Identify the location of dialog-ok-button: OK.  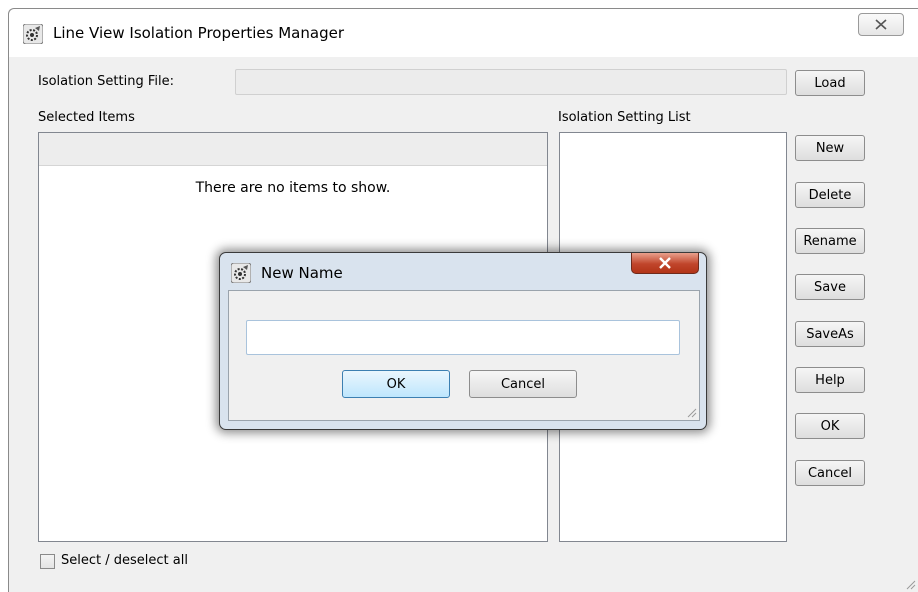
(396, 384).